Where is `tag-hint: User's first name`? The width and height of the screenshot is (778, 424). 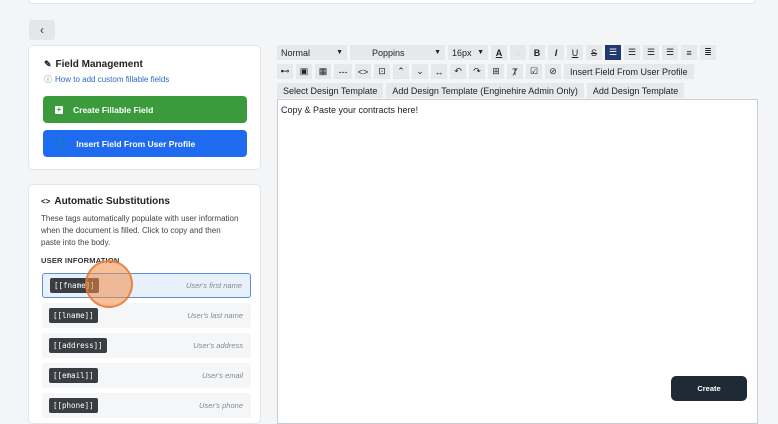
tag-hint: User's first name is located at coordinates (213, 285).